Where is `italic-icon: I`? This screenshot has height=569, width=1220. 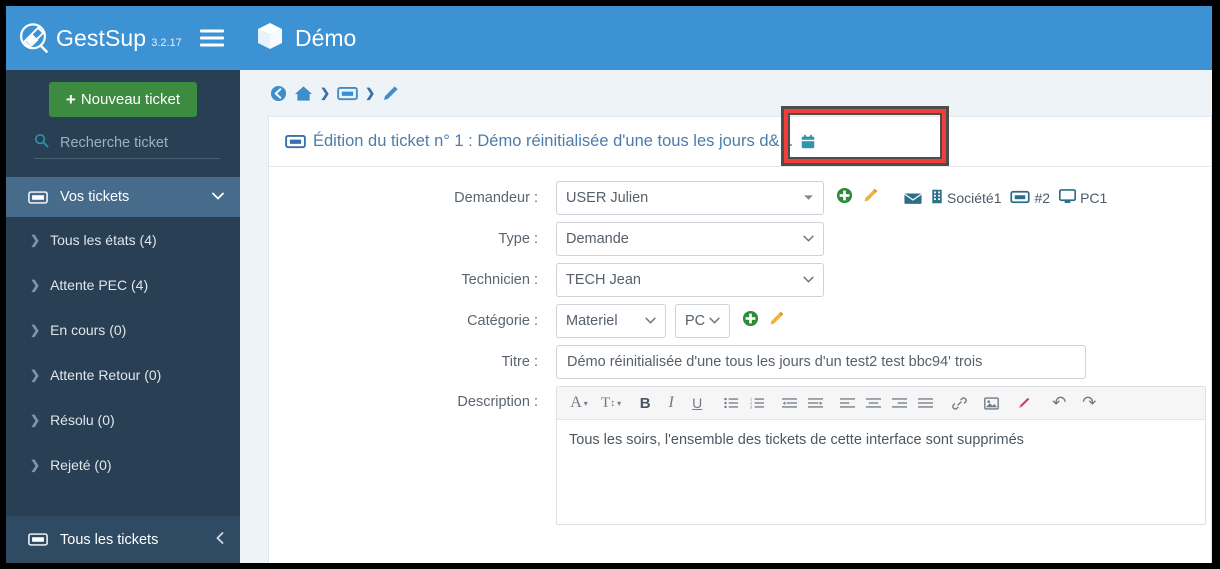
italic-icon: I is located at coordinates (671, 403).